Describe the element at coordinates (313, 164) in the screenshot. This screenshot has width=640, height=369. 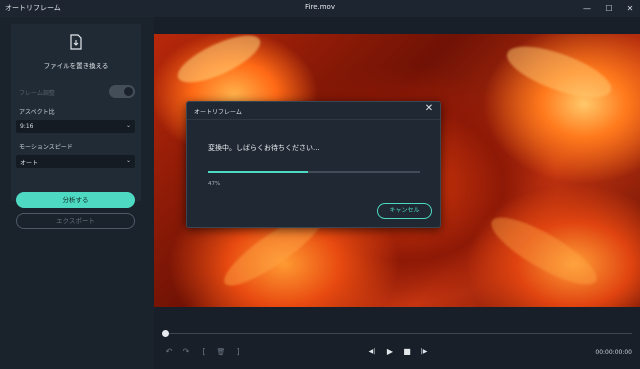
I see `progress-dialog: オートリフレーム ✕ 変換中。しばらくお待ちください... 47% キャンセル` at that location.